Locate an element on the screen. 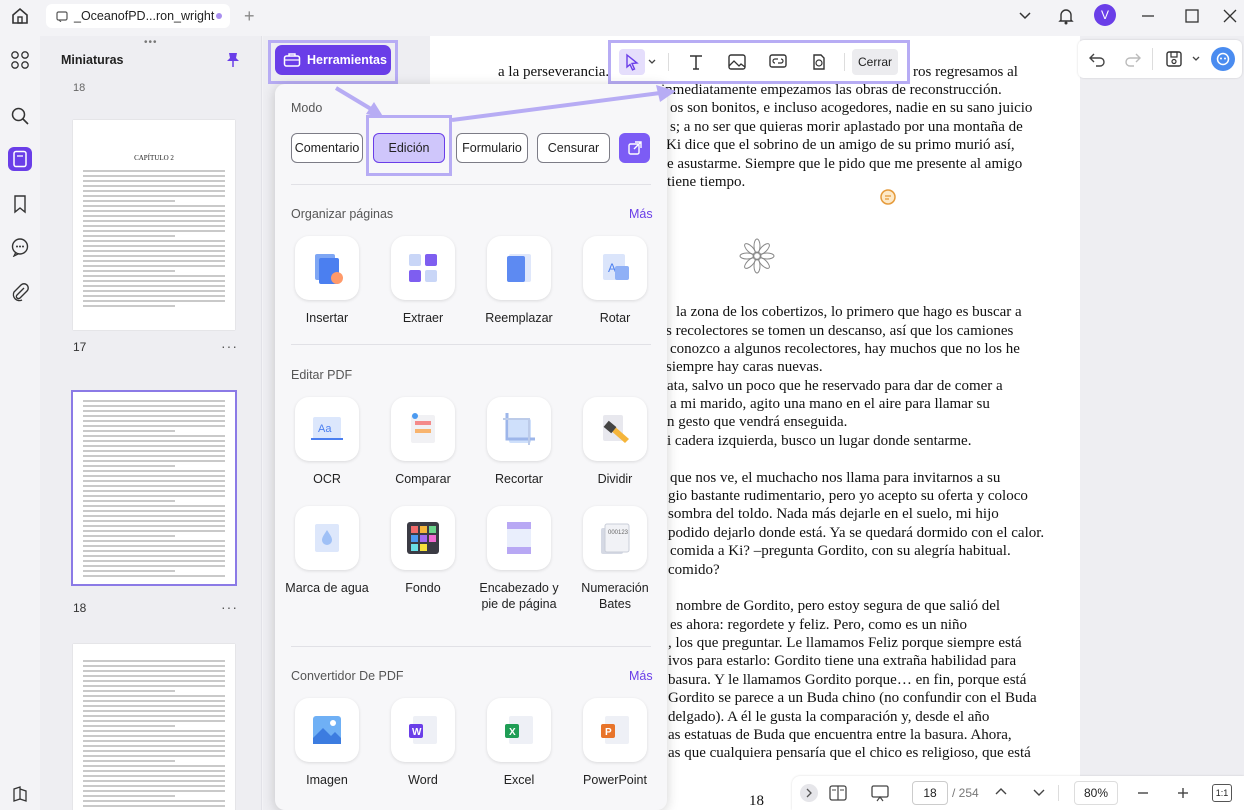  tool-extract: Extraer is located at coordinates (423, 281).